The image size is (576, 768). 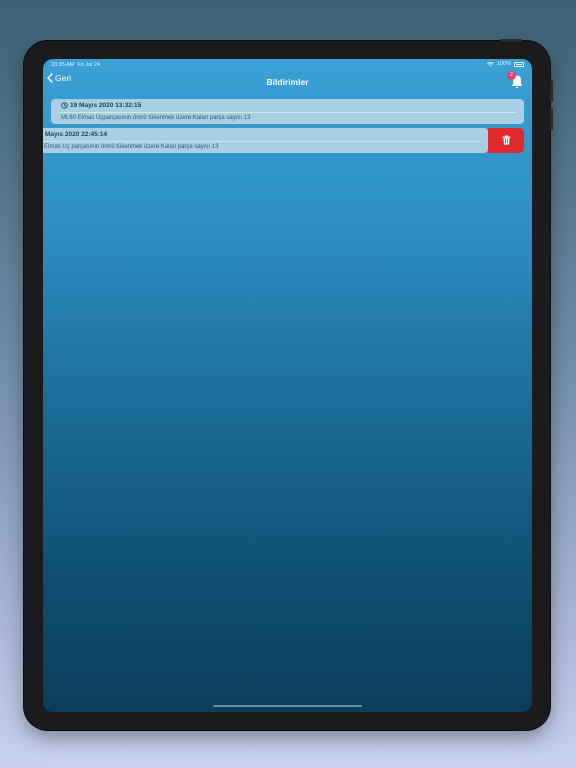 I want to click on trash-icon, so click(x=506, y=140).